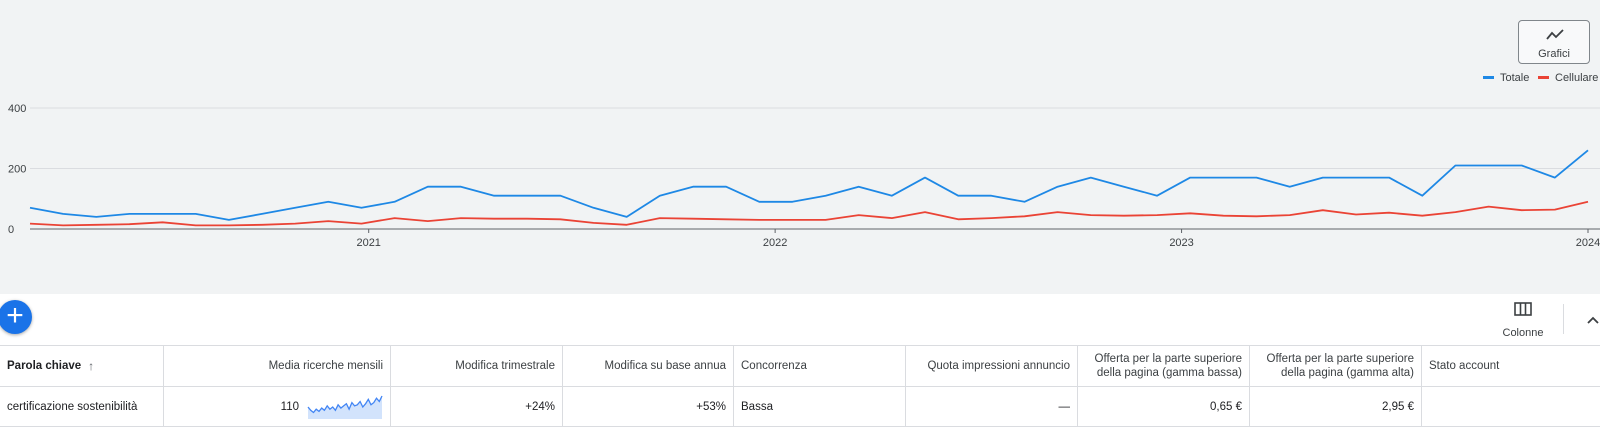  What do you see at coordinates (820, 406) in the screenshot?
I see `cell-competition: Bassa` at bounding box center [820, 406].